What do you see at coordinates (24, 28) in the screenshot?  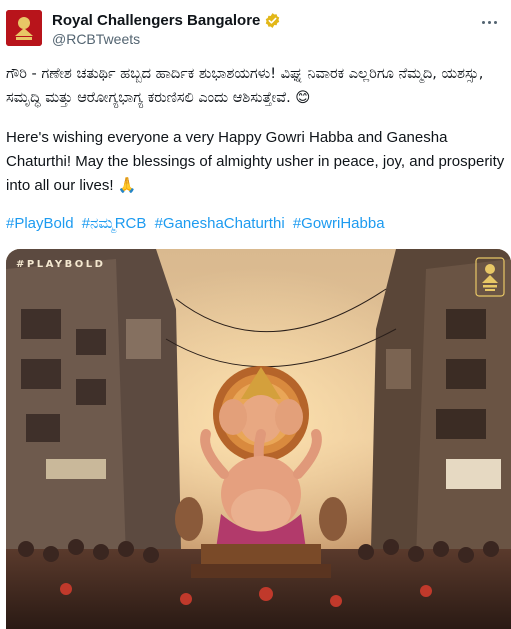 I see `avatar` at bounding box center [24, 28].